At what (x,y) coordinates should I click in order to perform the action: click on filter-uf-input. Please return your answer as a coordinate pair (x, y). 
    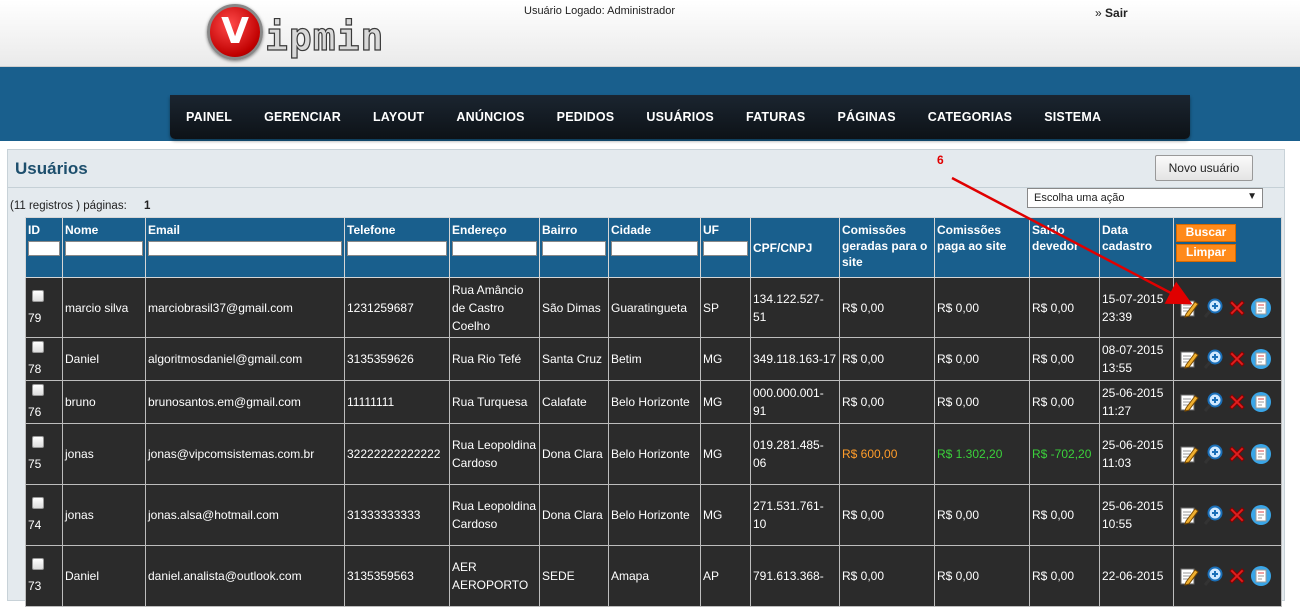
    Looking at the image, I should click on (725, 248).